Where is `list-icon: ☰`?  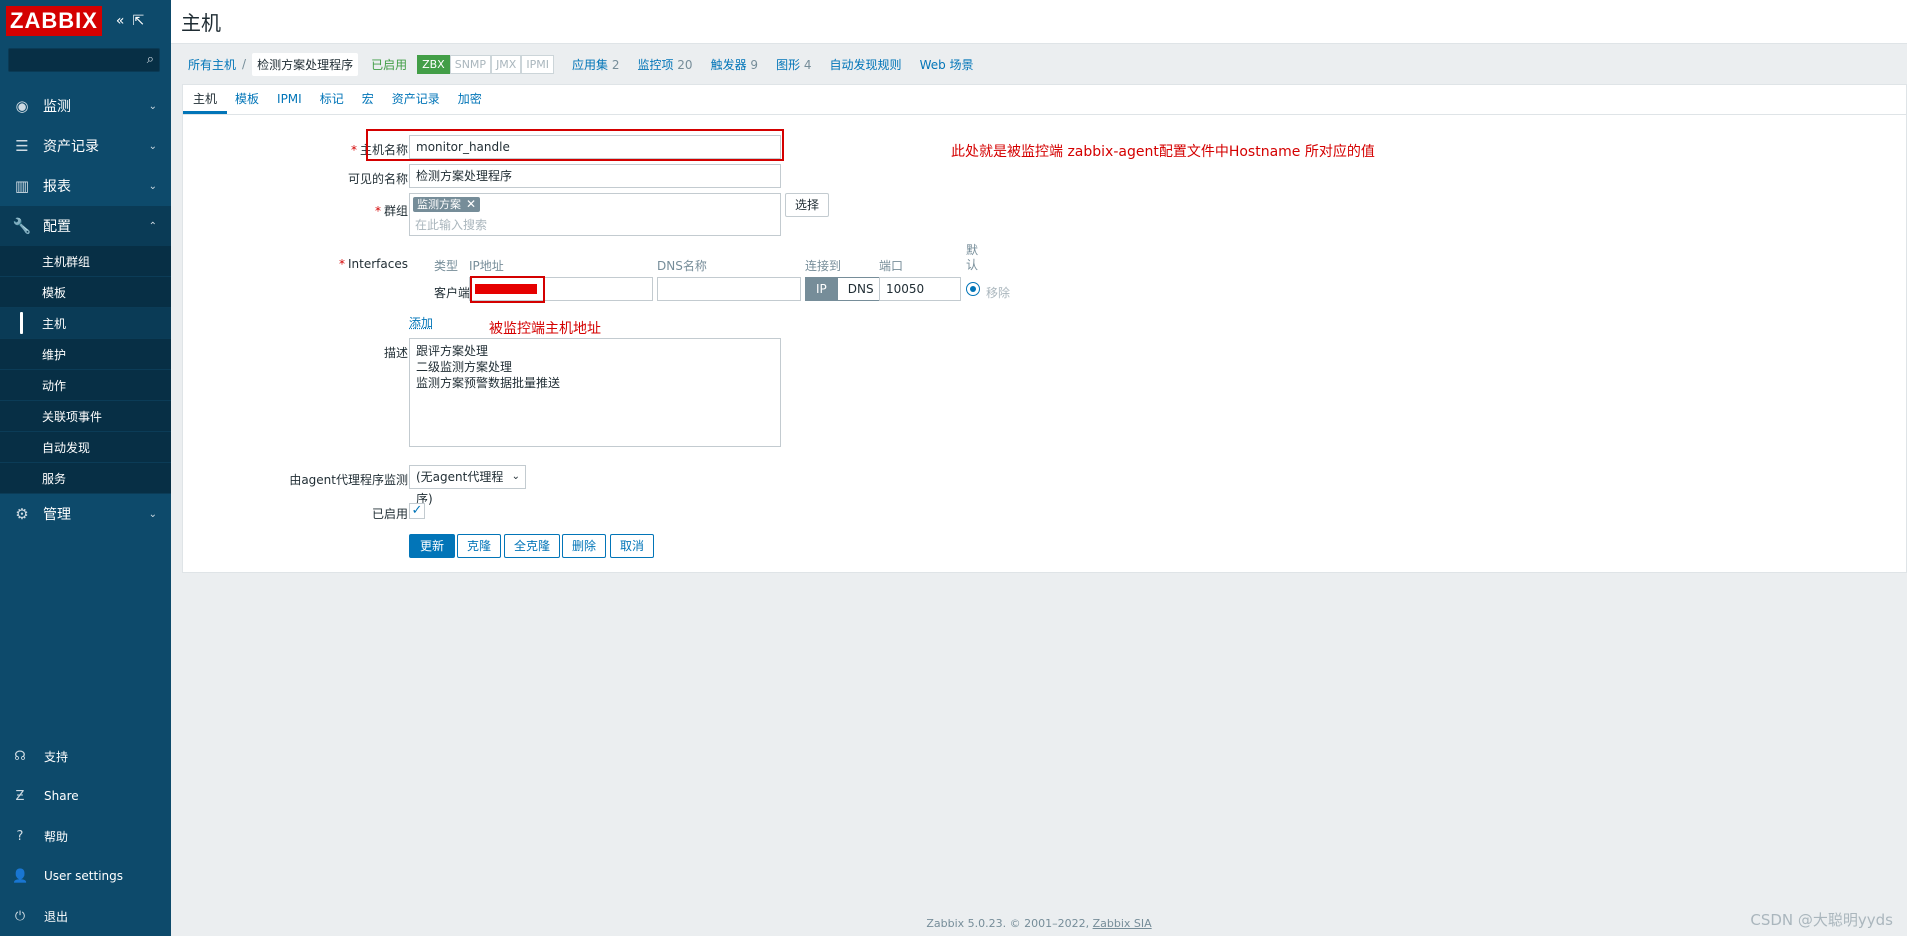 list-icon: ☰ is located at coordinates (22, 146).